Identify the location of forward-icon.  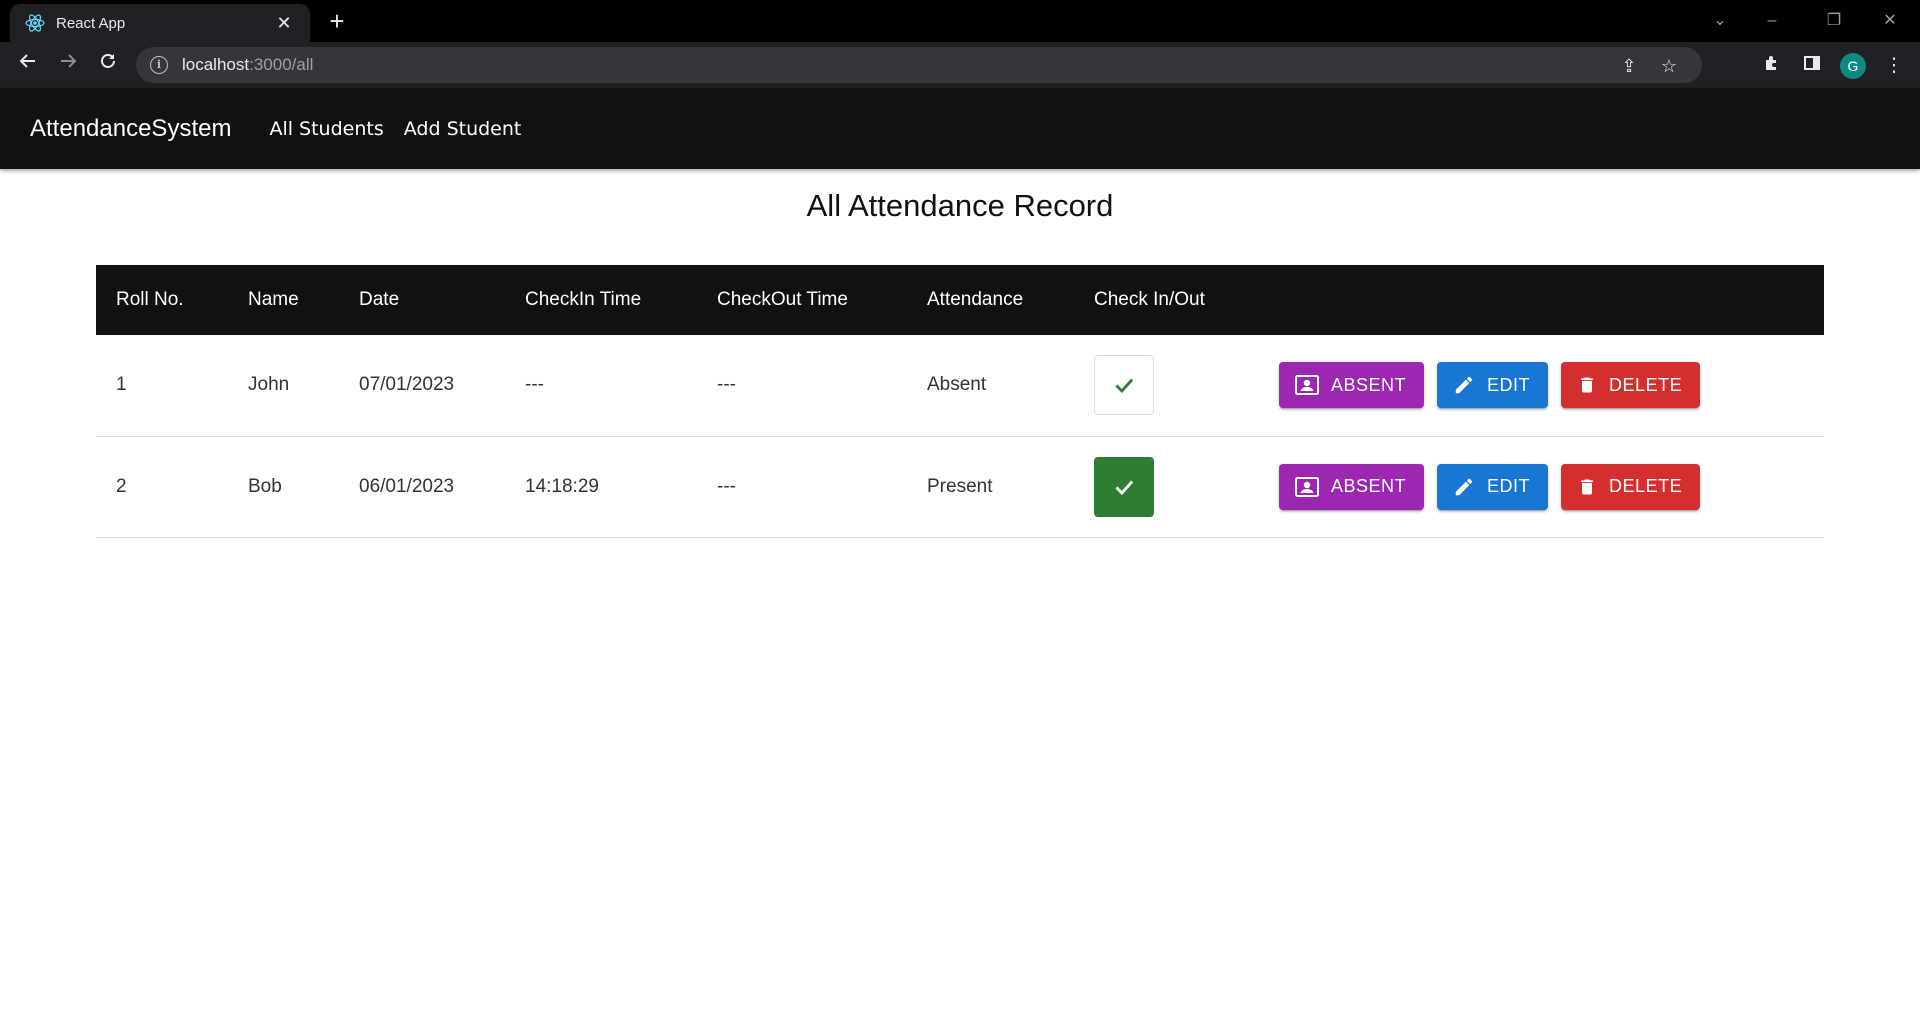
(68, 65).